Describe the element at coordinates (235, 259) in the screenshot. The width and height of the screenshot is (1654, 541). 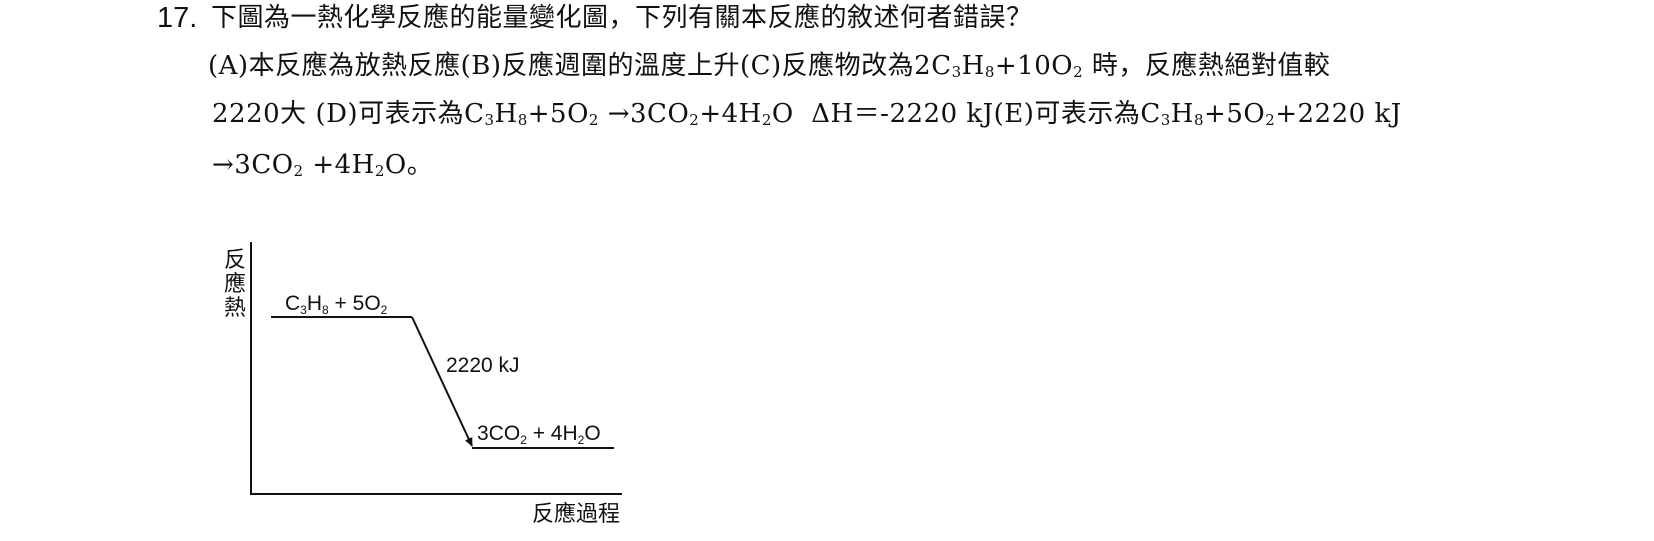
I see `y-axis-label-char-1: 反` at that location.